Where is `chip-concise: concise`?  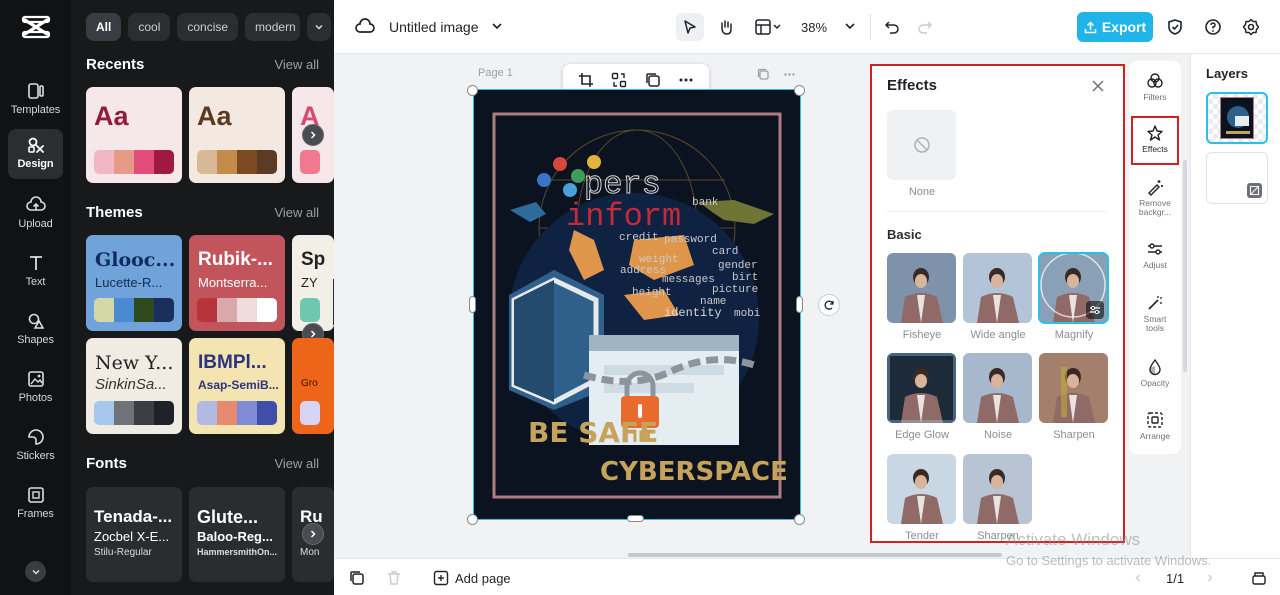
chip-concise: concise is located at coordinates (208, 27).